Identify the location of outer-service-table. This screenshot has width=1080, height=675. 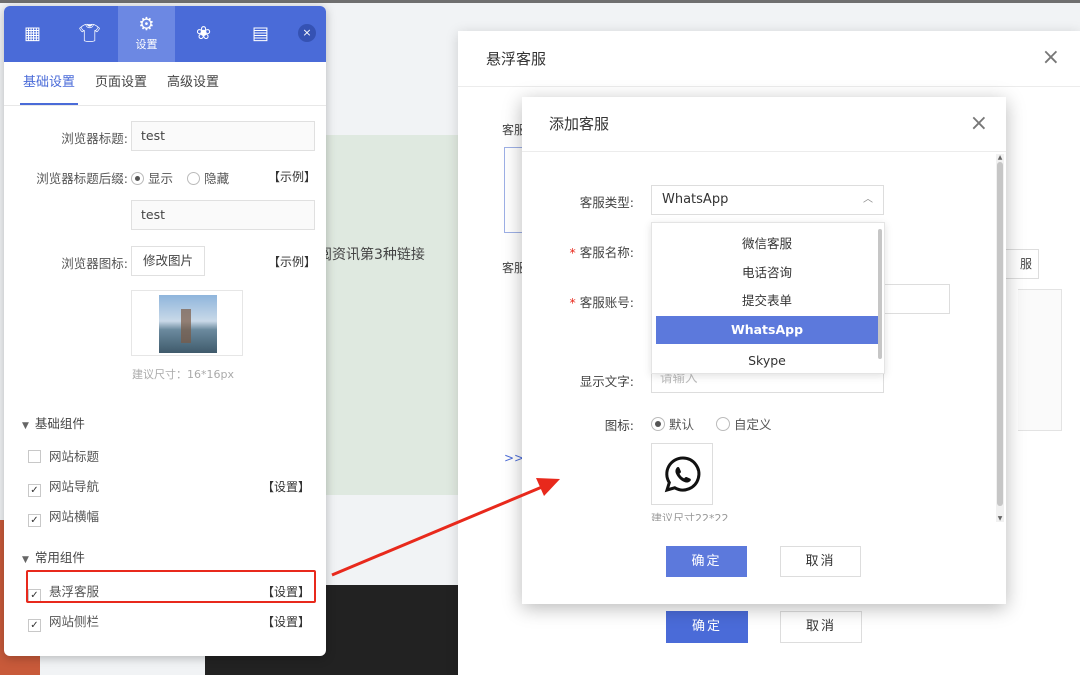
(1040, 360).